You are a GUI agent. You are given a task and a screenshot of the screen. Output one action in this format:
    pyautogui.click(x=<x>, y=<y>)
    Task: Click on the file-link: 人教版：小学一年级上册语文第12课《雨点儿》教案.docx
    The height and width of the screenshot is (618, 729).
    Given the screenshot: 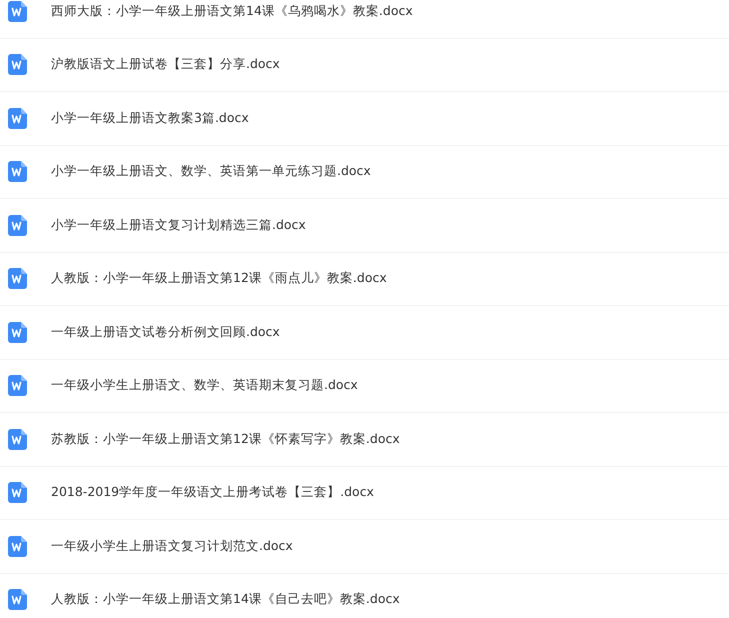 What is the action you would take?
    pyautogui.click(x=219, y=279)
    